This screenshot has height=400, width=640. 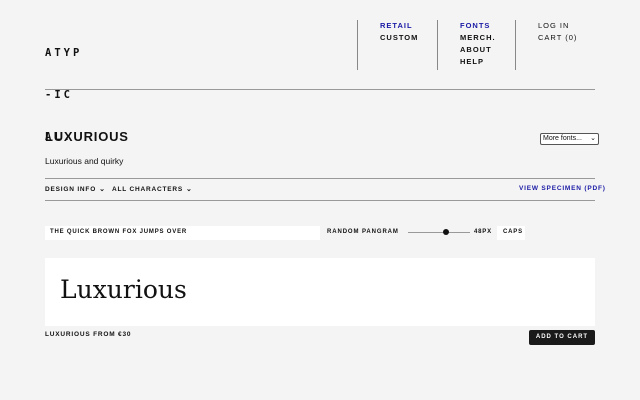 I want to click on more-fonts-select: More fonts... ⌄, so click(x=569, y=139).